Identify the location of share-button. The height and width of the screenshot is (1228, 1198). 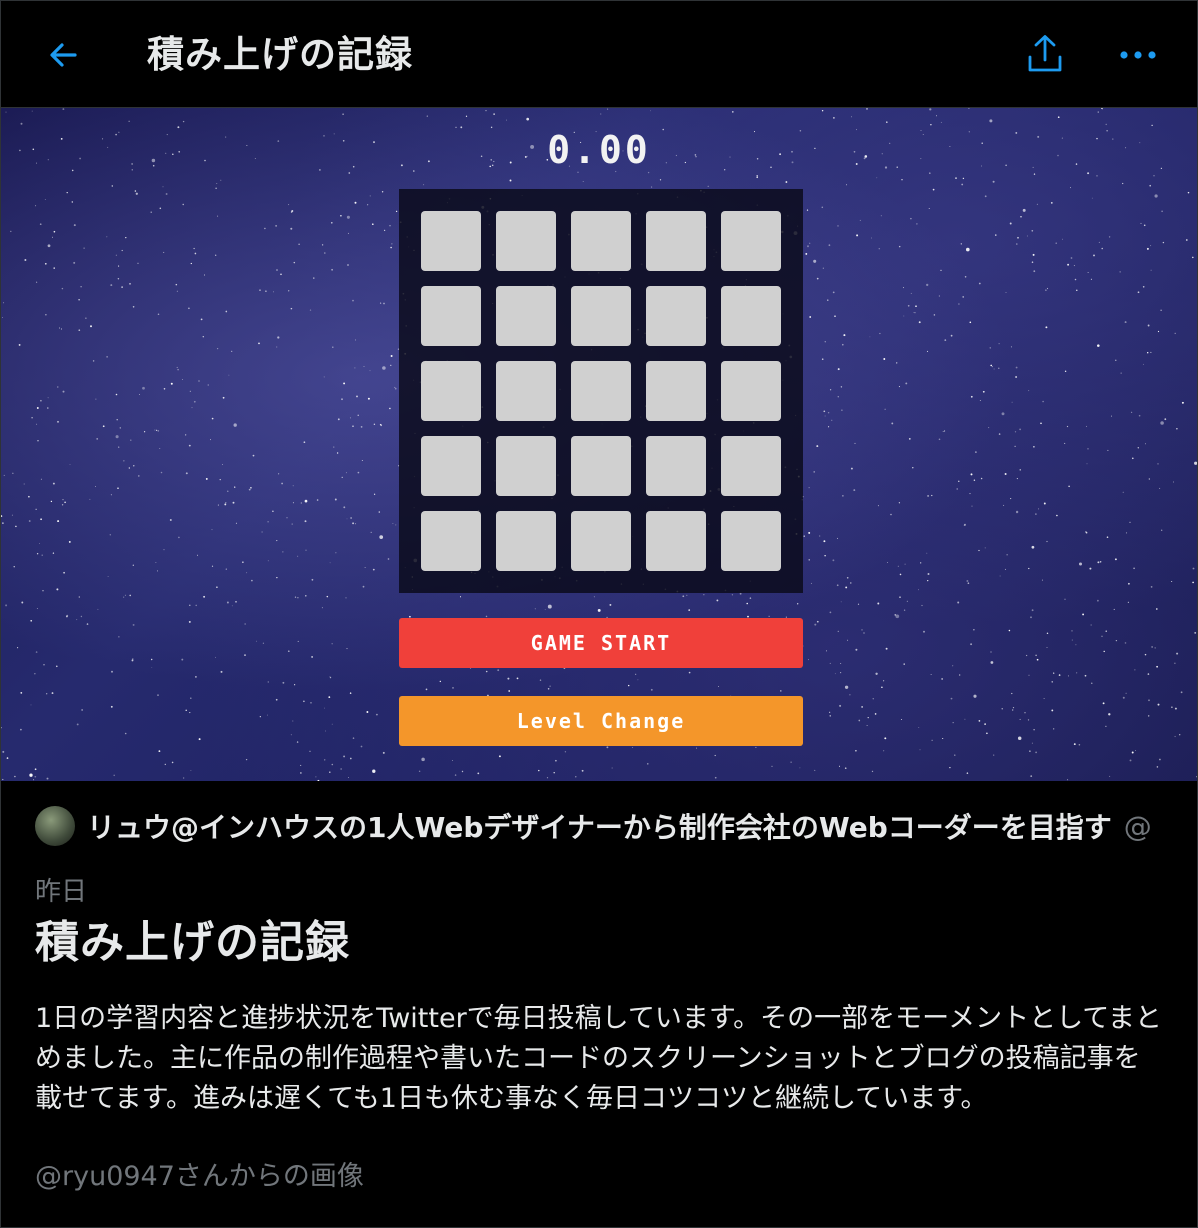
(1045, 54).